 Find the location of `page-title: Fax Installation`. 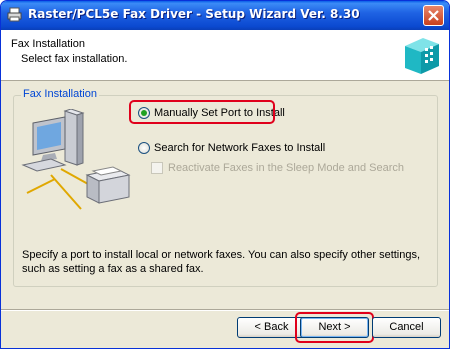

page-title: Fax Installation is located at coordinates (48, 44).